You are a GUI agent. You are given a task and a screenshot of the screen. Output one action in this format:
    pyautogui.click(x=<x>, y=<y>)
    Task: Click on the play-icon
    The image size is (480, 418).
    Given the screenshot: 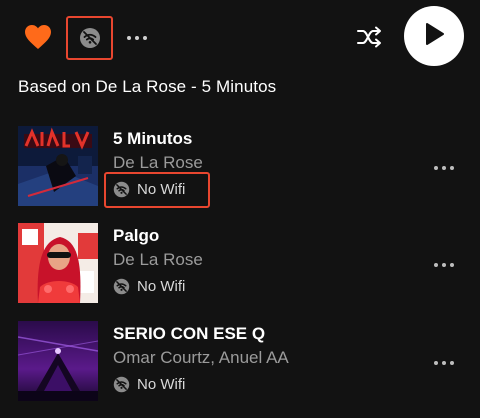 What is the action you would take?
    pyautogui.click(x=434, y=36)
    